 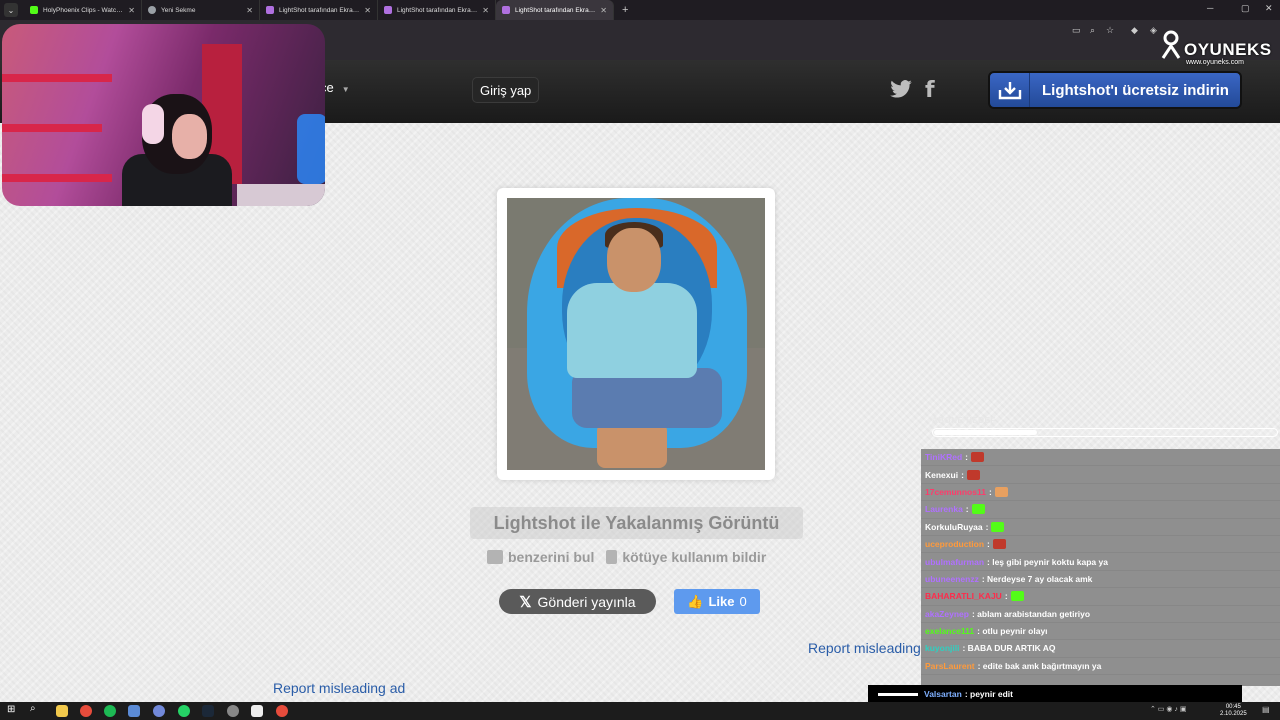 I want to click on oyuneks-brand: OYUNEKS, so click(x=1228, y=49).